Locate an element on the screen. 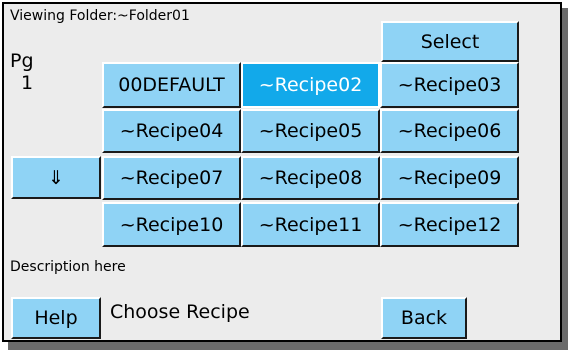 Image resolution: width=576 pixels, height=354 pixels. recipe-button-2: ~Recipe02 is located at coordinates (310, 85).